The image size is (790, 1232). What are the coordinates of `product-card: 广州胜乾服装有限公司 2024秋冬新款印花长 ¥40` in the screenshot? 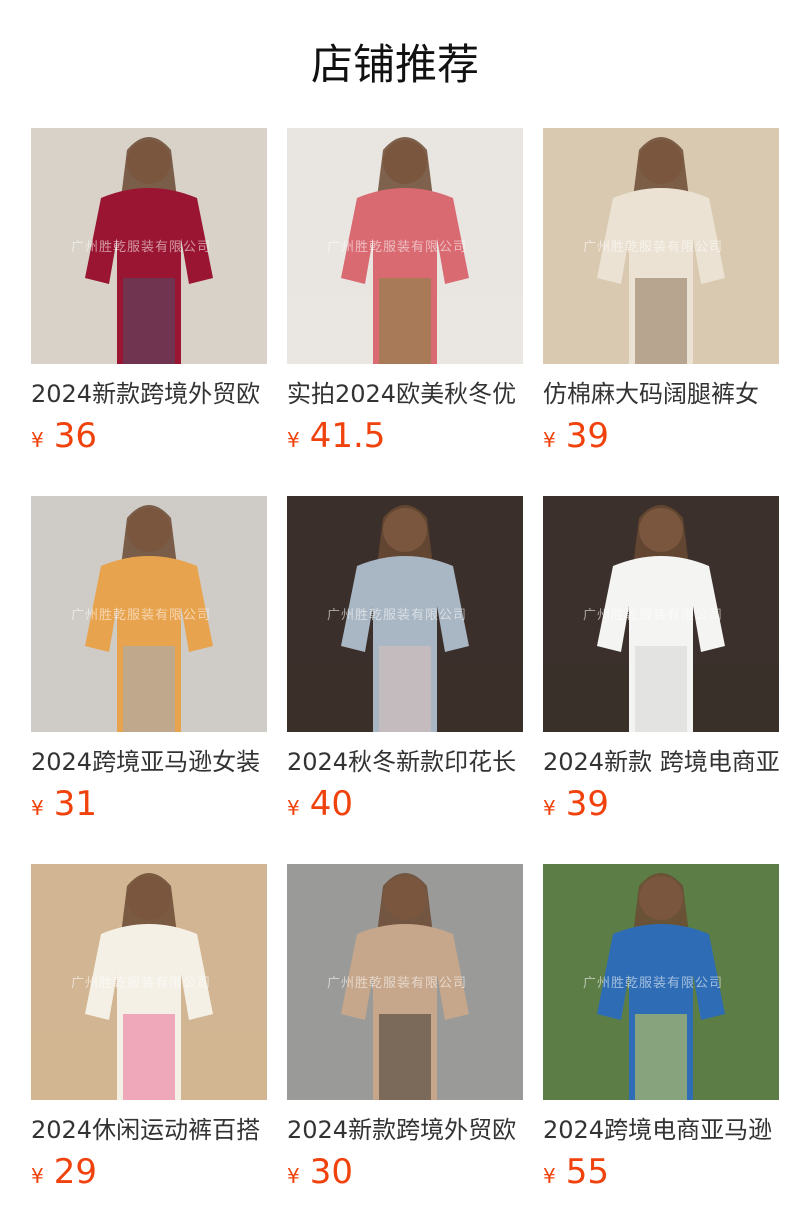 It's located at (405, 680).